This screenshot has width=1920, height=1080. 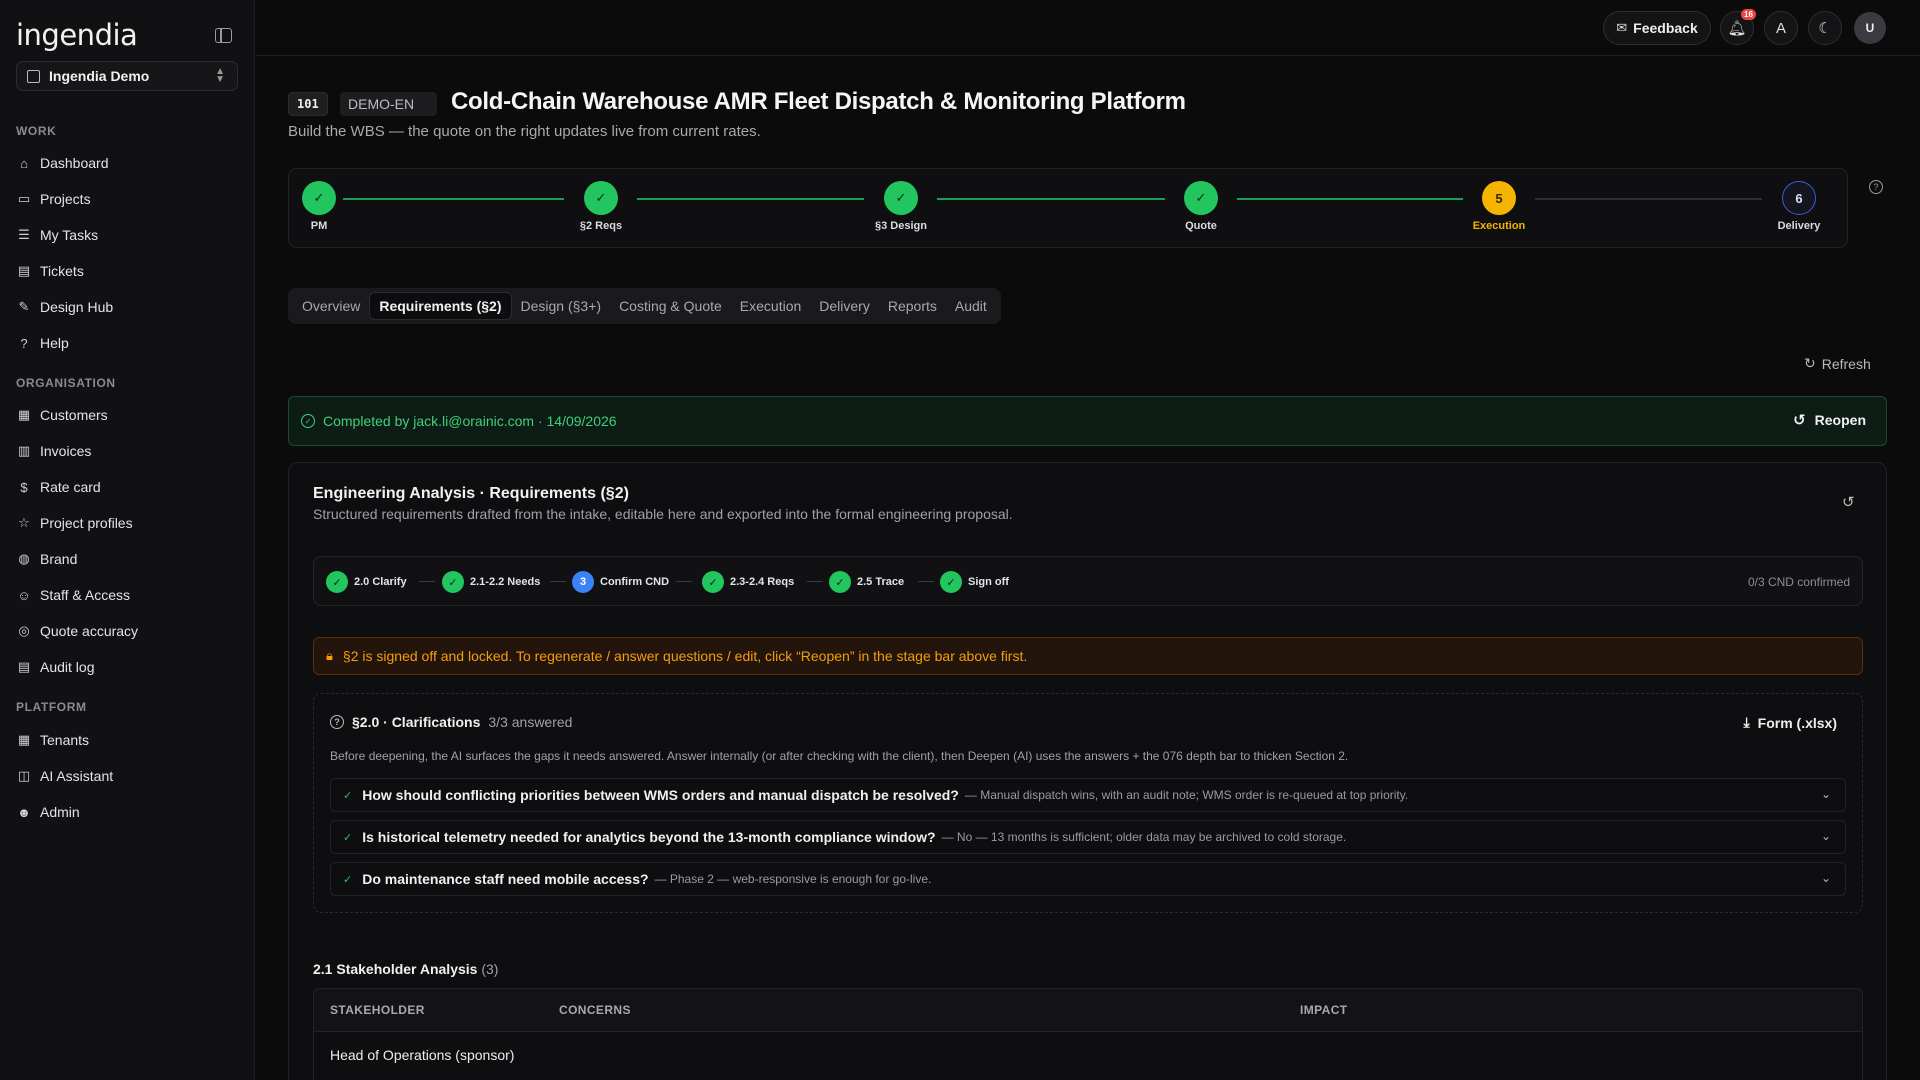 I want to click on stage-quote: ✓ Quote, so click(x=1201, y=206).